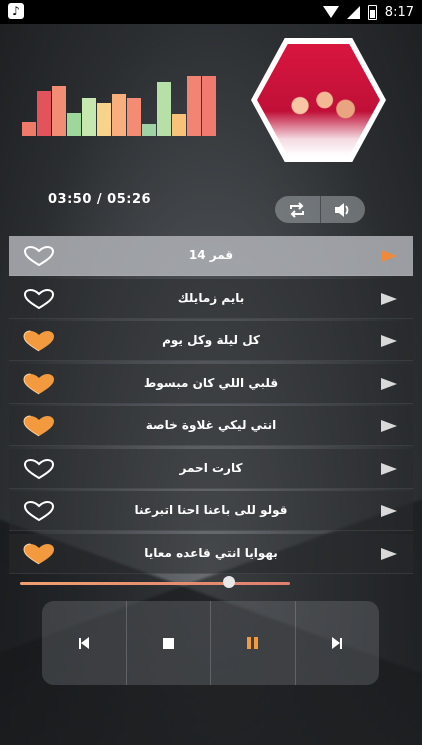  I want to click on playback-time: 03:50 / 05:26, so click(100, 199).